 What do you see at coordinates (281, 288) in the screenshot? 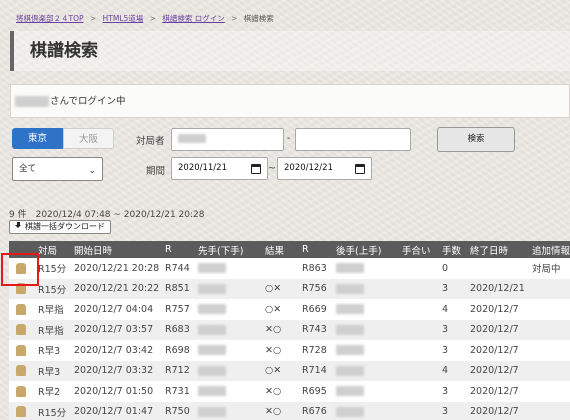
I see `cell-result: ○✕` at bounding box center [281, 288].